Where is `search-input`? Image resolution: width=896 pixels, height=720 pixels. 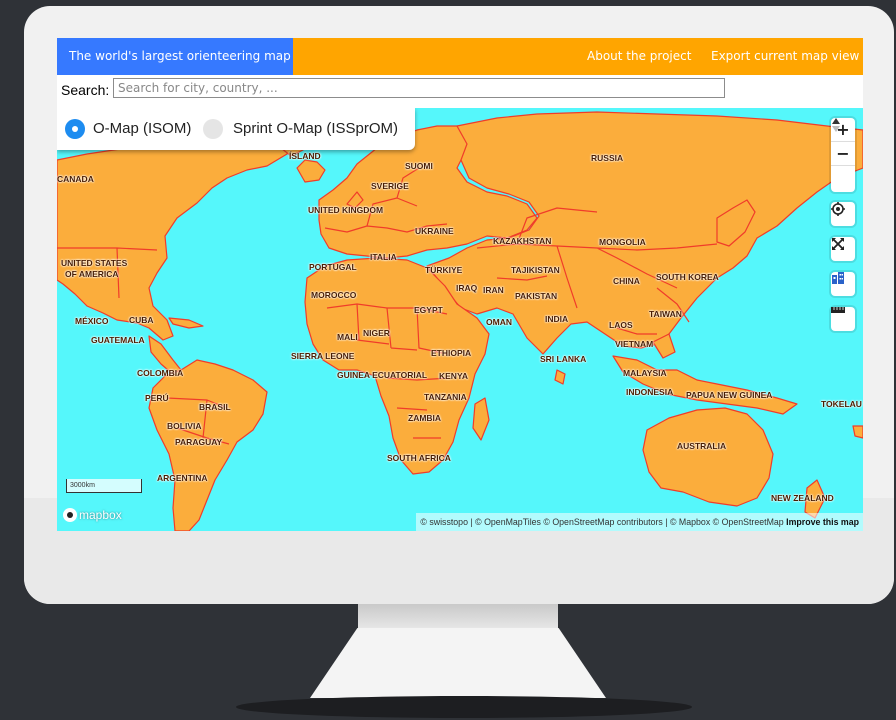
search-input is located at coordinates (419, 88).